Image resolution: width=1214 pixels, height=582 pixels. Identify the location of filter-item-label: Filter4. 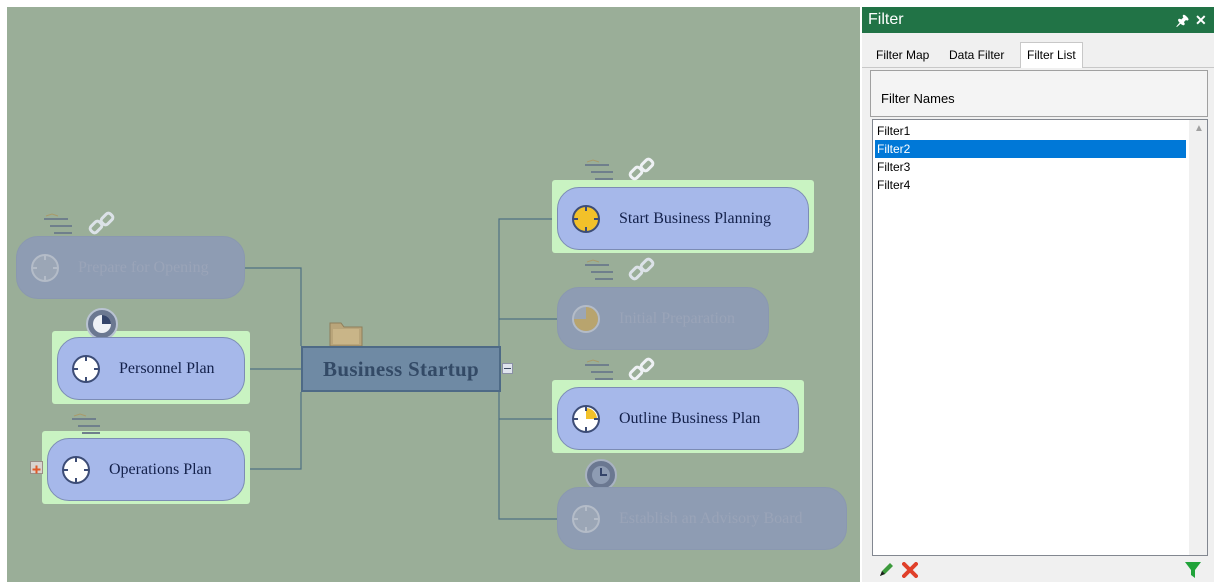
(894, 185).